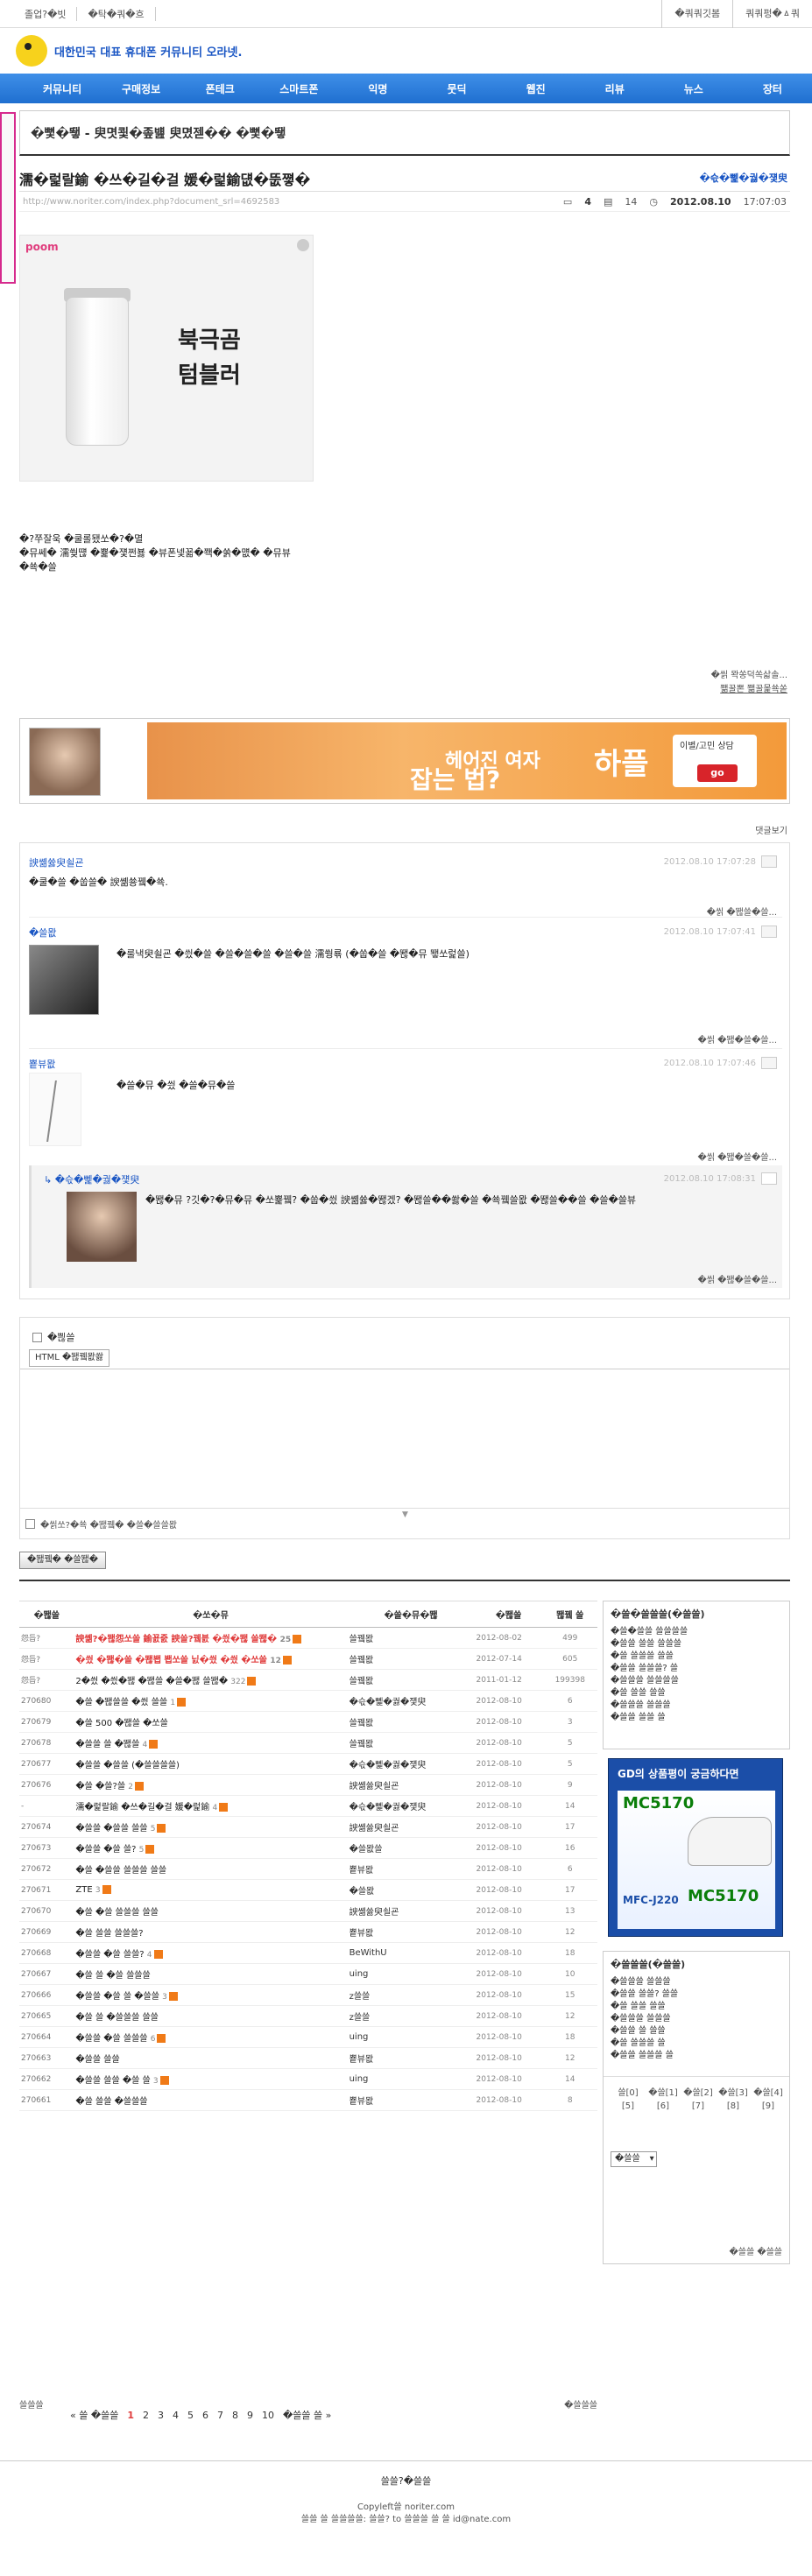 The image size is (812, 2576). What do you see at coordinates (286, 1640) in the screenshot?
I see `comment-count-badge: 25` at bounding box center [286, 1640].